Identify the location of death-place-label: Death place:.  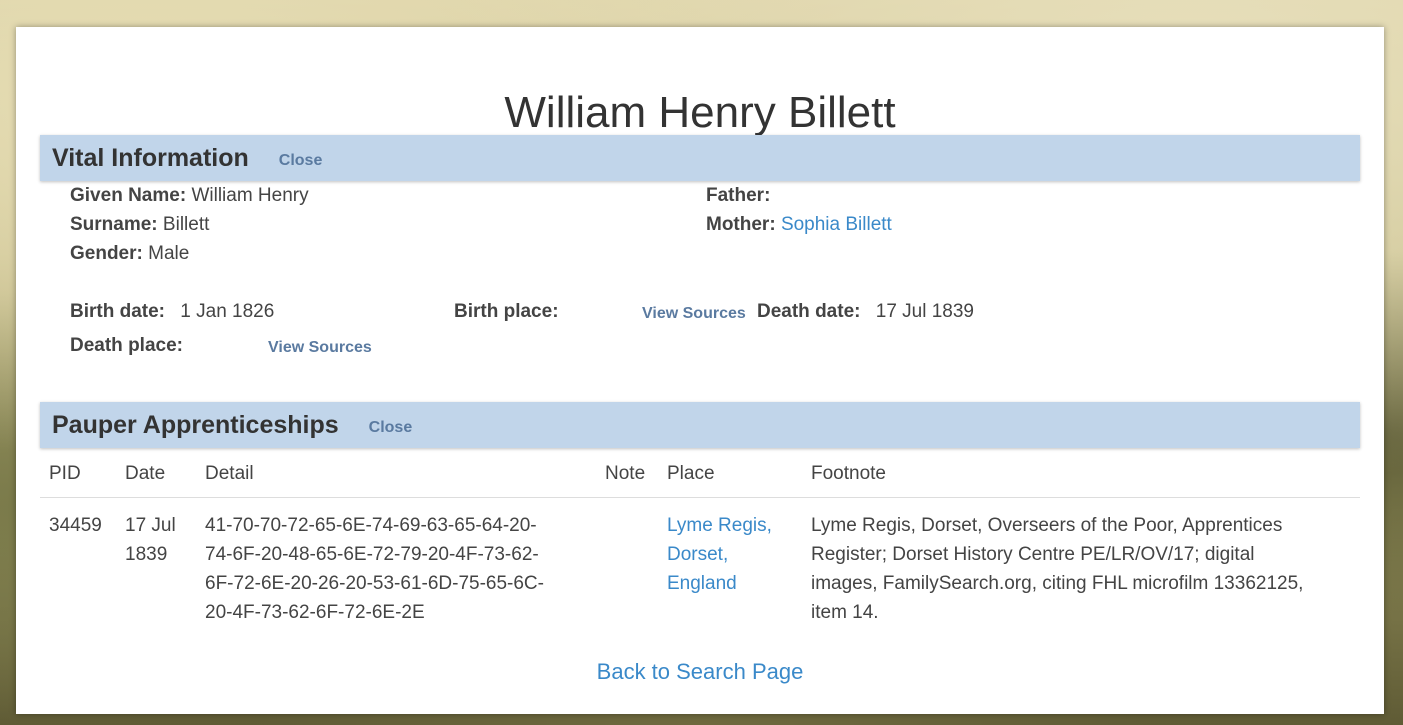
(126, 345).